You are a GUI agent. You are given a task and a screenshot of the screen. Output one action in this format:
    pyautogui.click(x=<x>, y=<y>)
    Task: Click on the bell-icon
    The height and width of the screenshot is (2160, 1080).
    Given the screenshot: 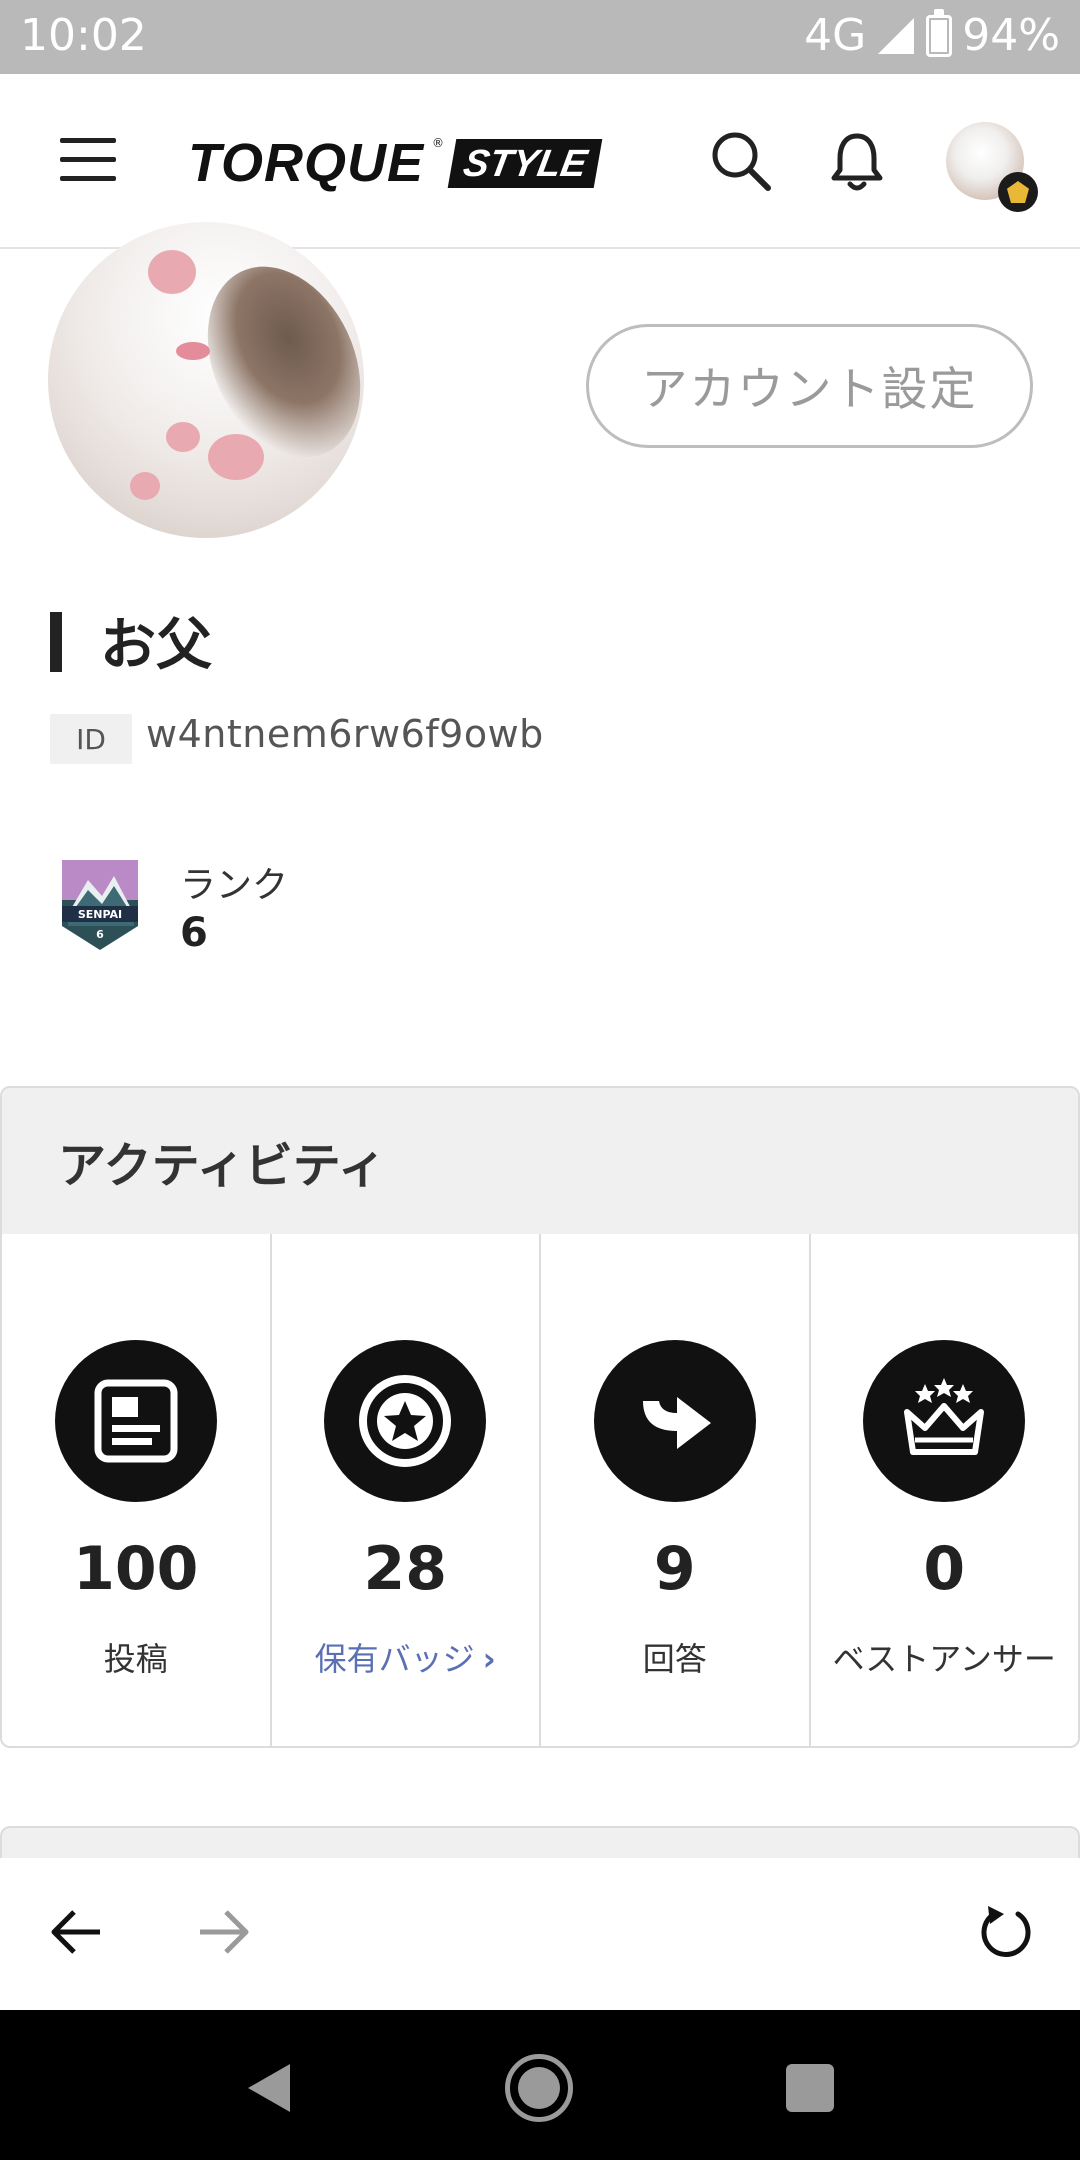 What is the action you would take?
    pyautogui.click(x=857, y=161)
    